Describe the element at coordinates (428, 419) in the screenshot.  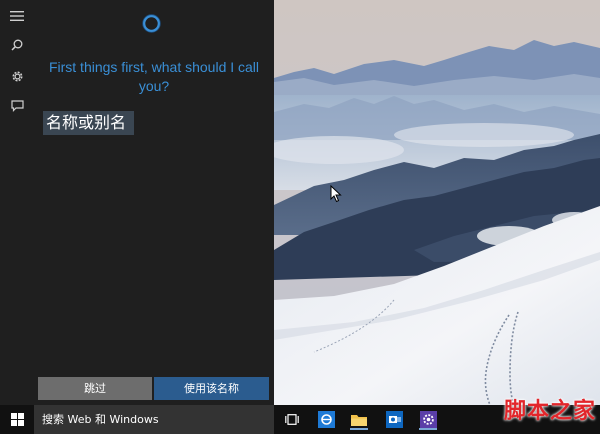
I see `settings-icon` at that location.